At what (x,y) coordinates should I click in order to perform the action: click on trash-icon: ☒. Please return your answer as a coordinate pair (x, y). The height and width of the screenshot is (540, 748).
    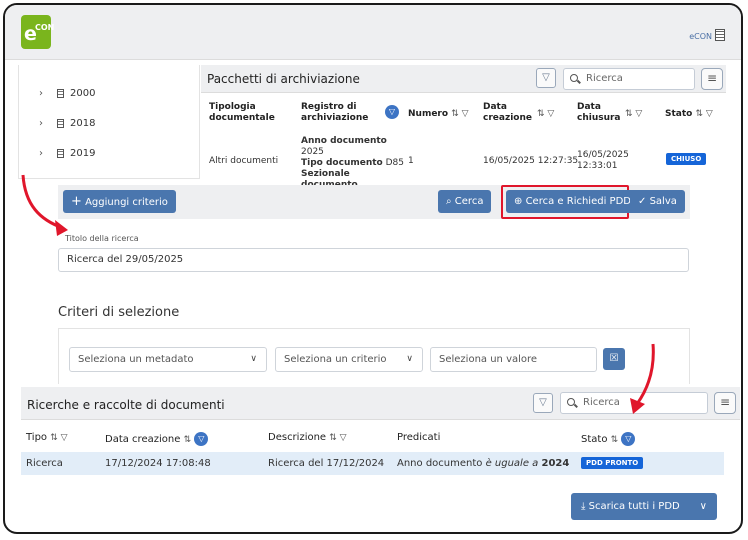
    Looking at the image, I should click on (614, 358).